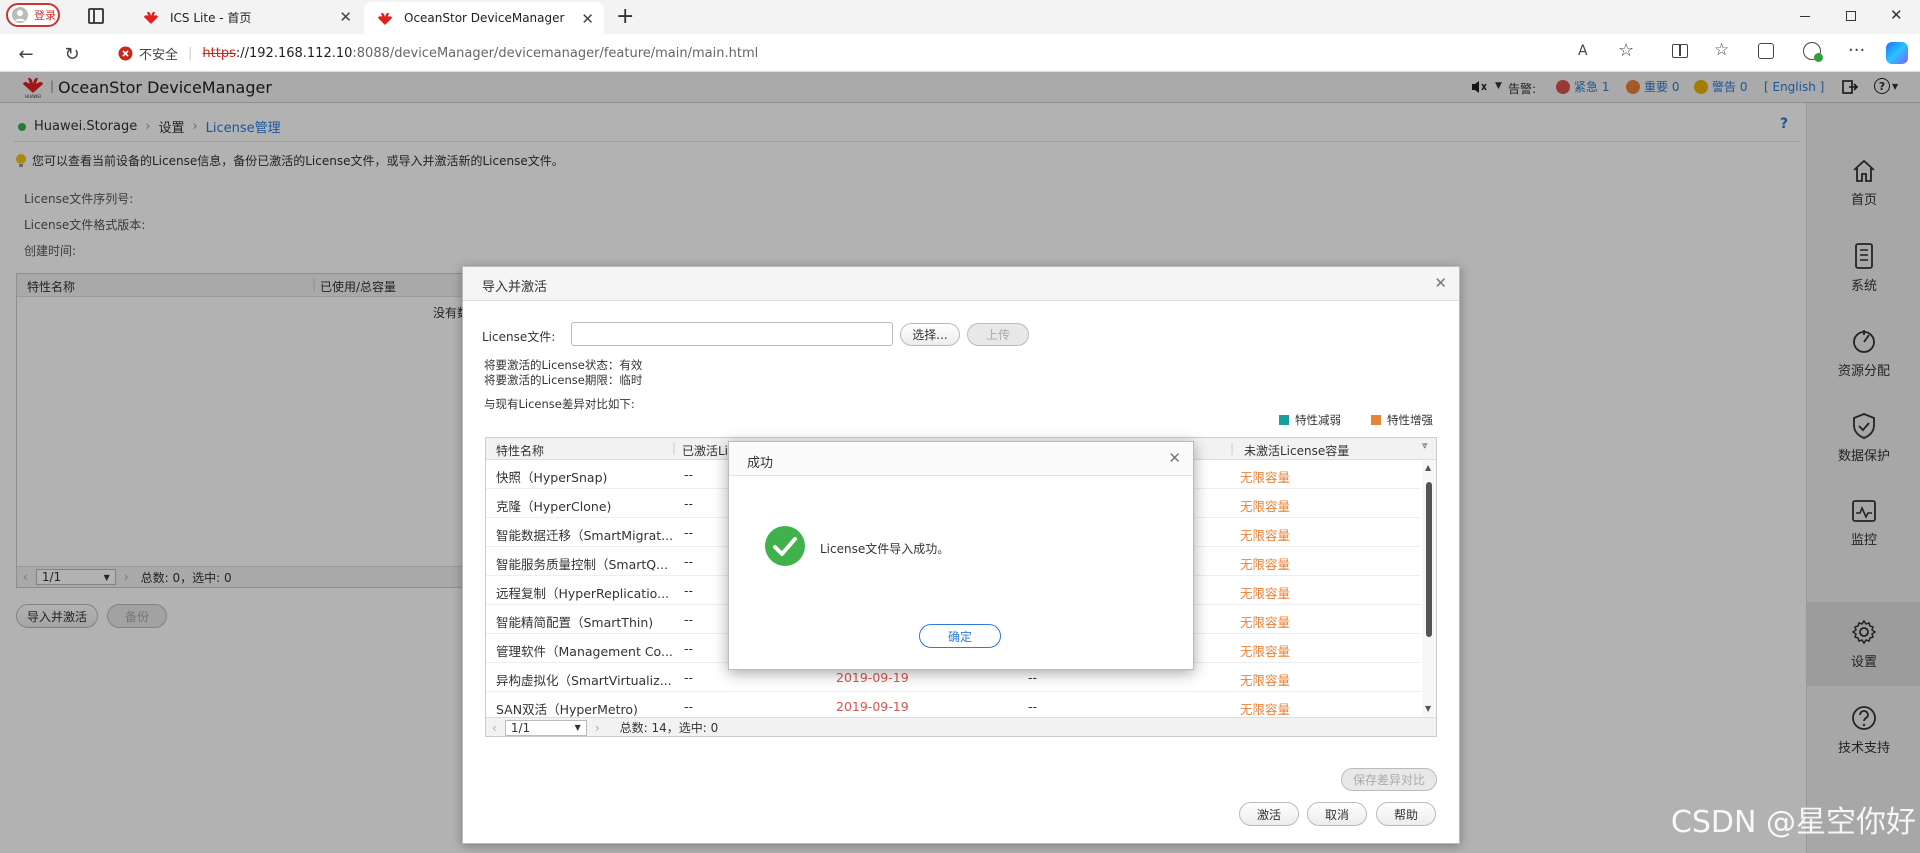  What do you see at coordinates (1425, 445) in the screenshot?
I see `column-menu-icon: ⩔` at bounding box center [1425, 445].